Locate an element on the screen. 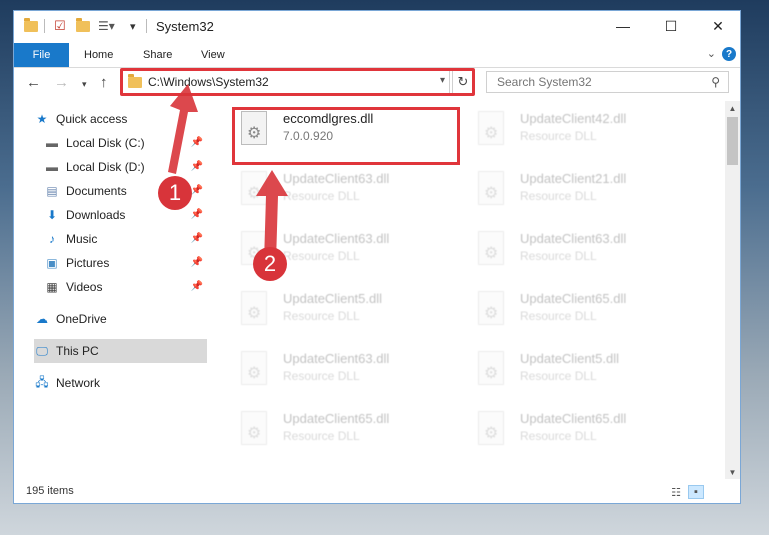  step-badge-1: 1 is located at coordinates (175, 193).